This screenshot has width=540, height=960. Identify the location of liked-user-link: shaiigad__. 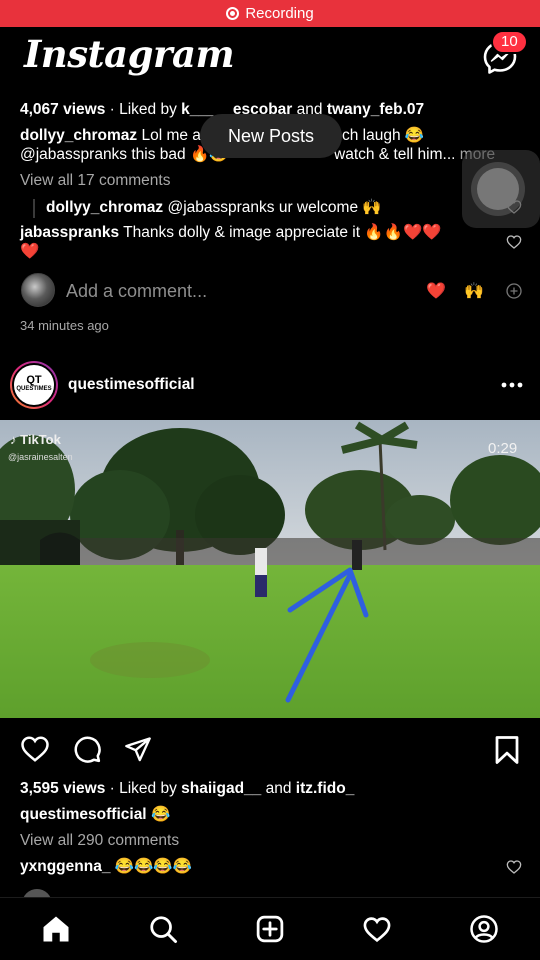
(221, 788).